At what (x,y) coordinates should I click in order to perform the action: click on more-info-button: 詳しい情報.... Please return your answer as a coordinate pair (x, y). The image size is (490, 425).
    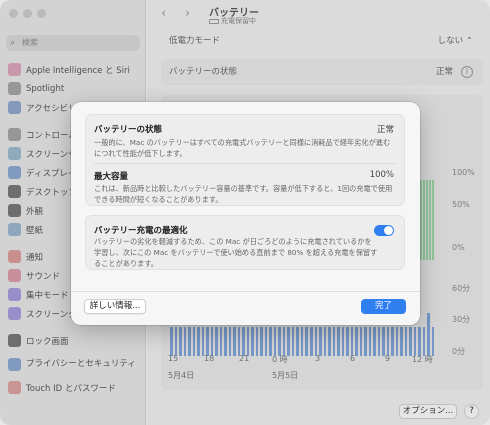
    Looking at the image, I should click on (115, 306).